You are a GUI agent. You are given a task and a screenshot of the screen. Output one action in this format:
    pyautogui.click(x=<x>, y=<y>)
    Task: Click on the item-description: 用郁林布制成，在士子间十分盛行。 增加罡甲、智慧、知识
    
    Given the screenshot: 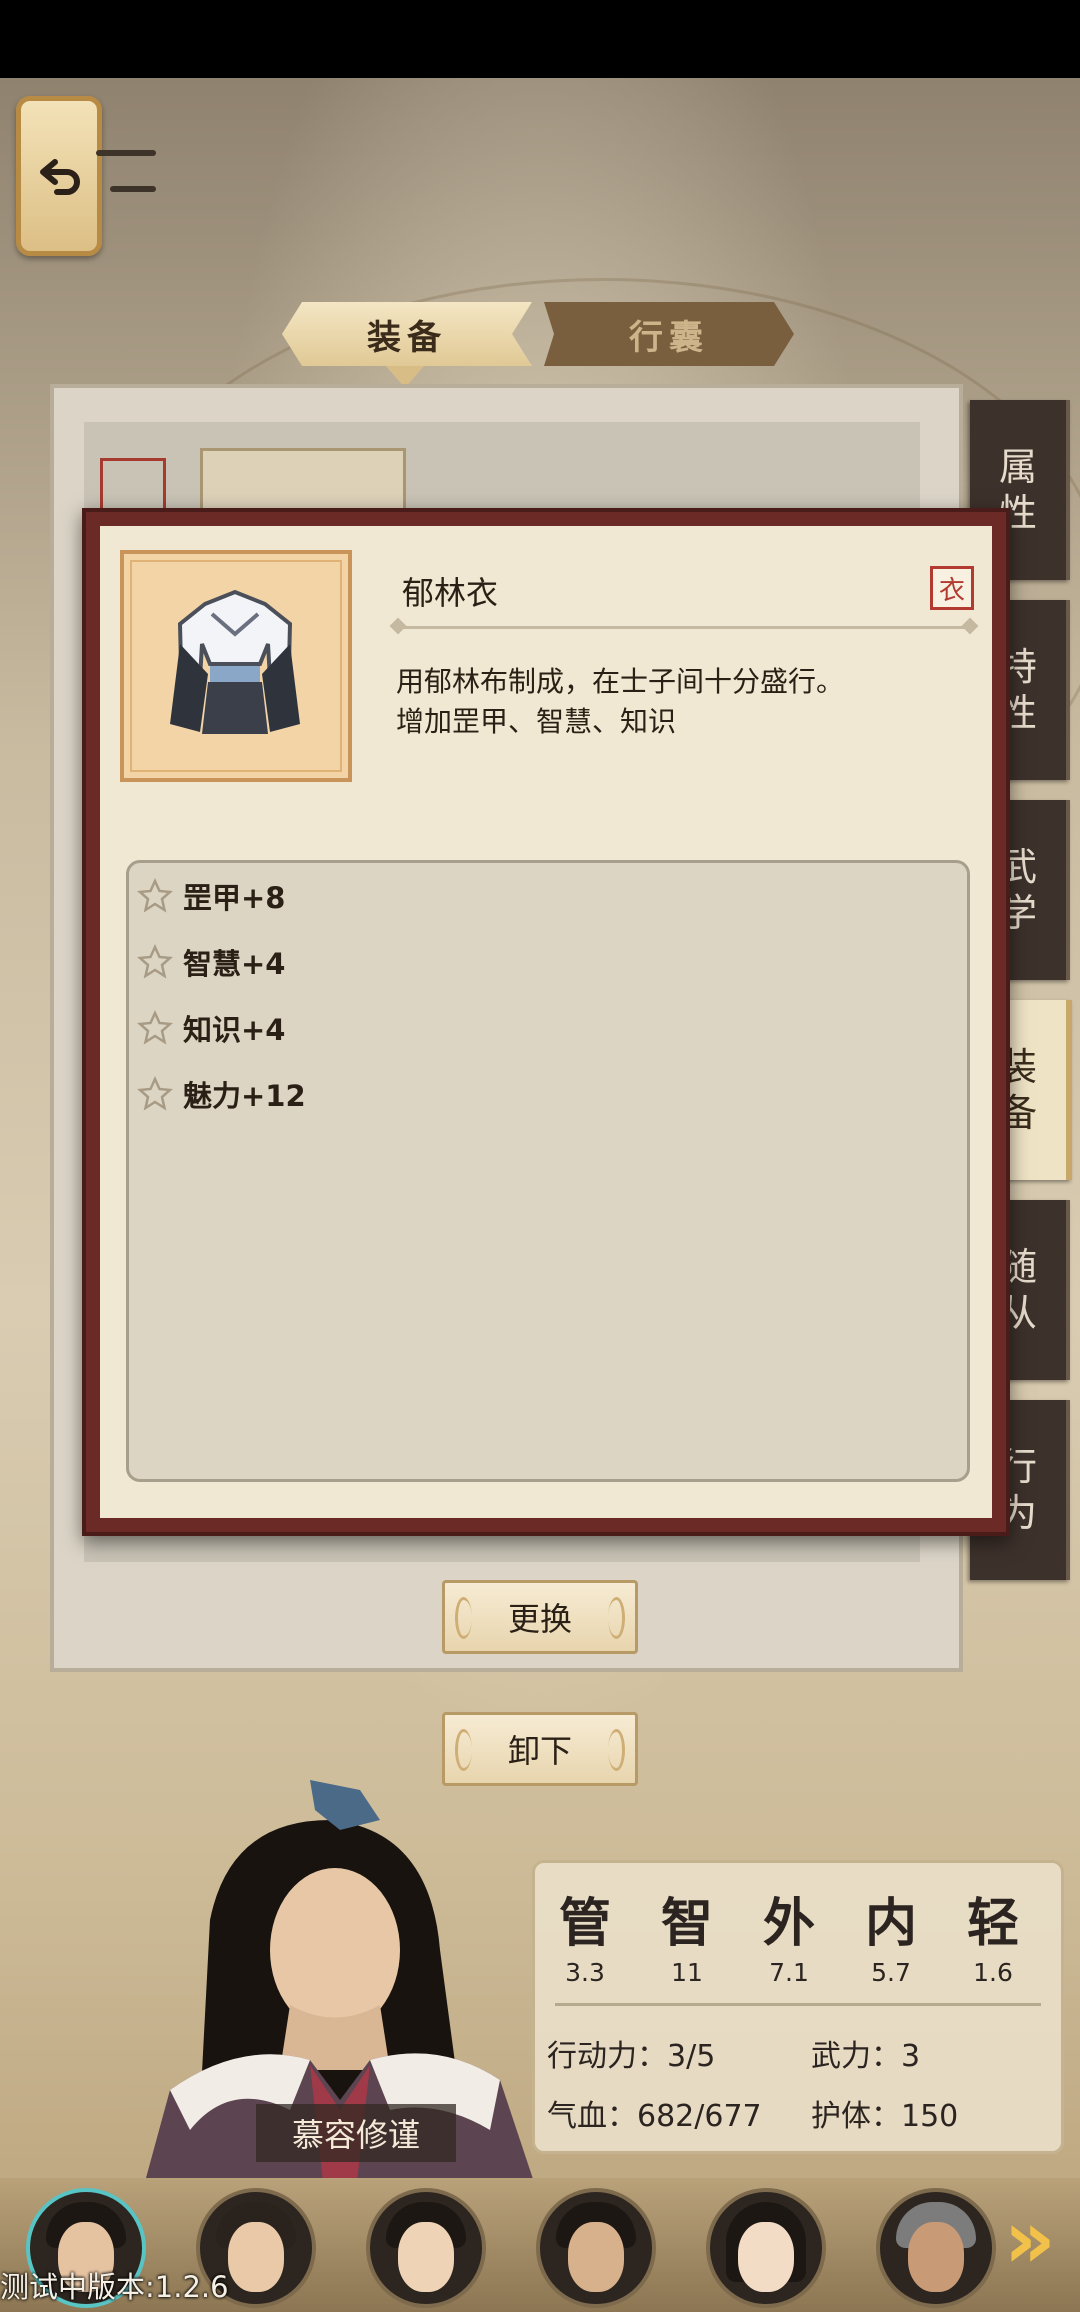 What is the action you would take?
    pyautogui.click(x=676, y=702)
    